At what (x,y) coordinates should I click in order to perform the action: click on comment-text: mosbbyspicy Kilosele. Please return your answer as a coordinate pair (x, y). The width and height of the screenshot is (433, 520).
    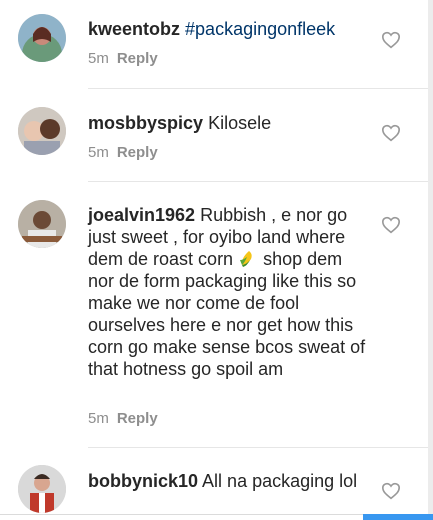
    Looking at the image, I should click on (230, 123).